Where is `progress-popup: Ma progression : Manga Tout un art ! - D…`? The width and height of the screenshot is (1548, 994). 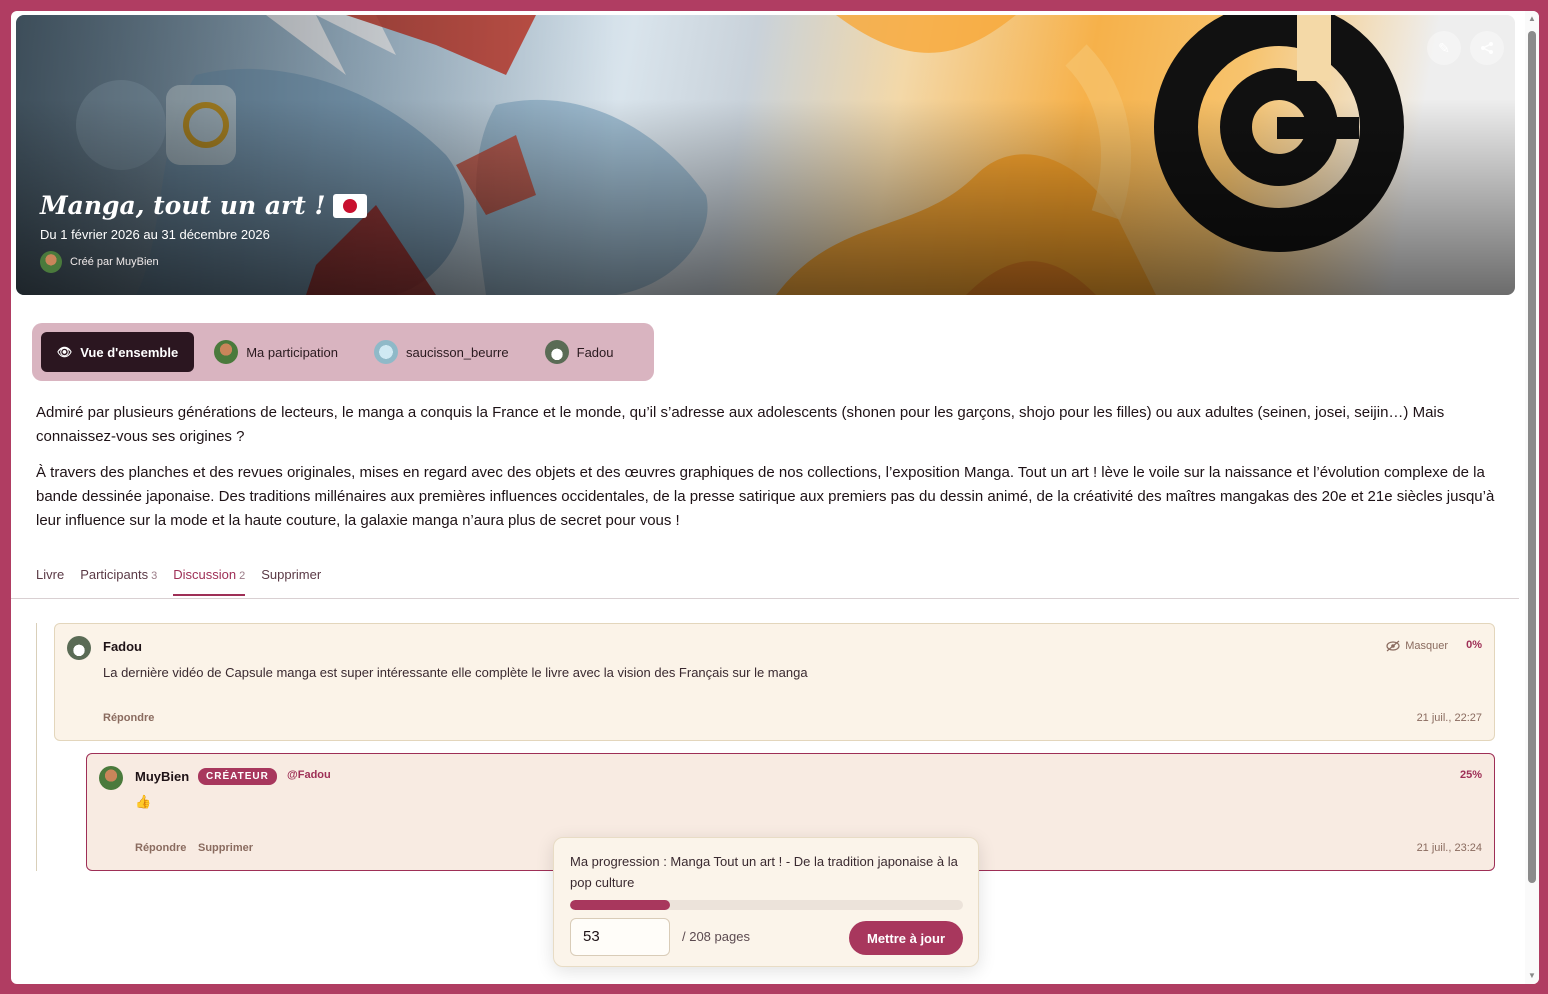 progress-popup: Ma progression : Manga Tout un art ! - D… is located at coordinates (766, 902).